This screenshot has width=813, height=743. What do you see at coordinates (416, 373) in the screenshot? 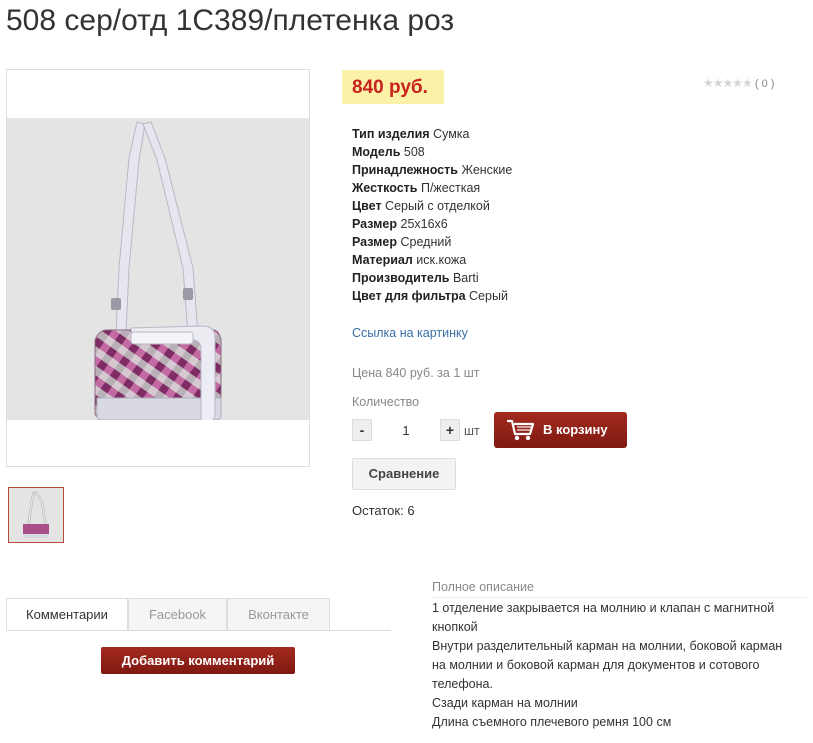
I see `unit-price: Цена 840 руб. за 1 шт` at bounding box center [416, 373].